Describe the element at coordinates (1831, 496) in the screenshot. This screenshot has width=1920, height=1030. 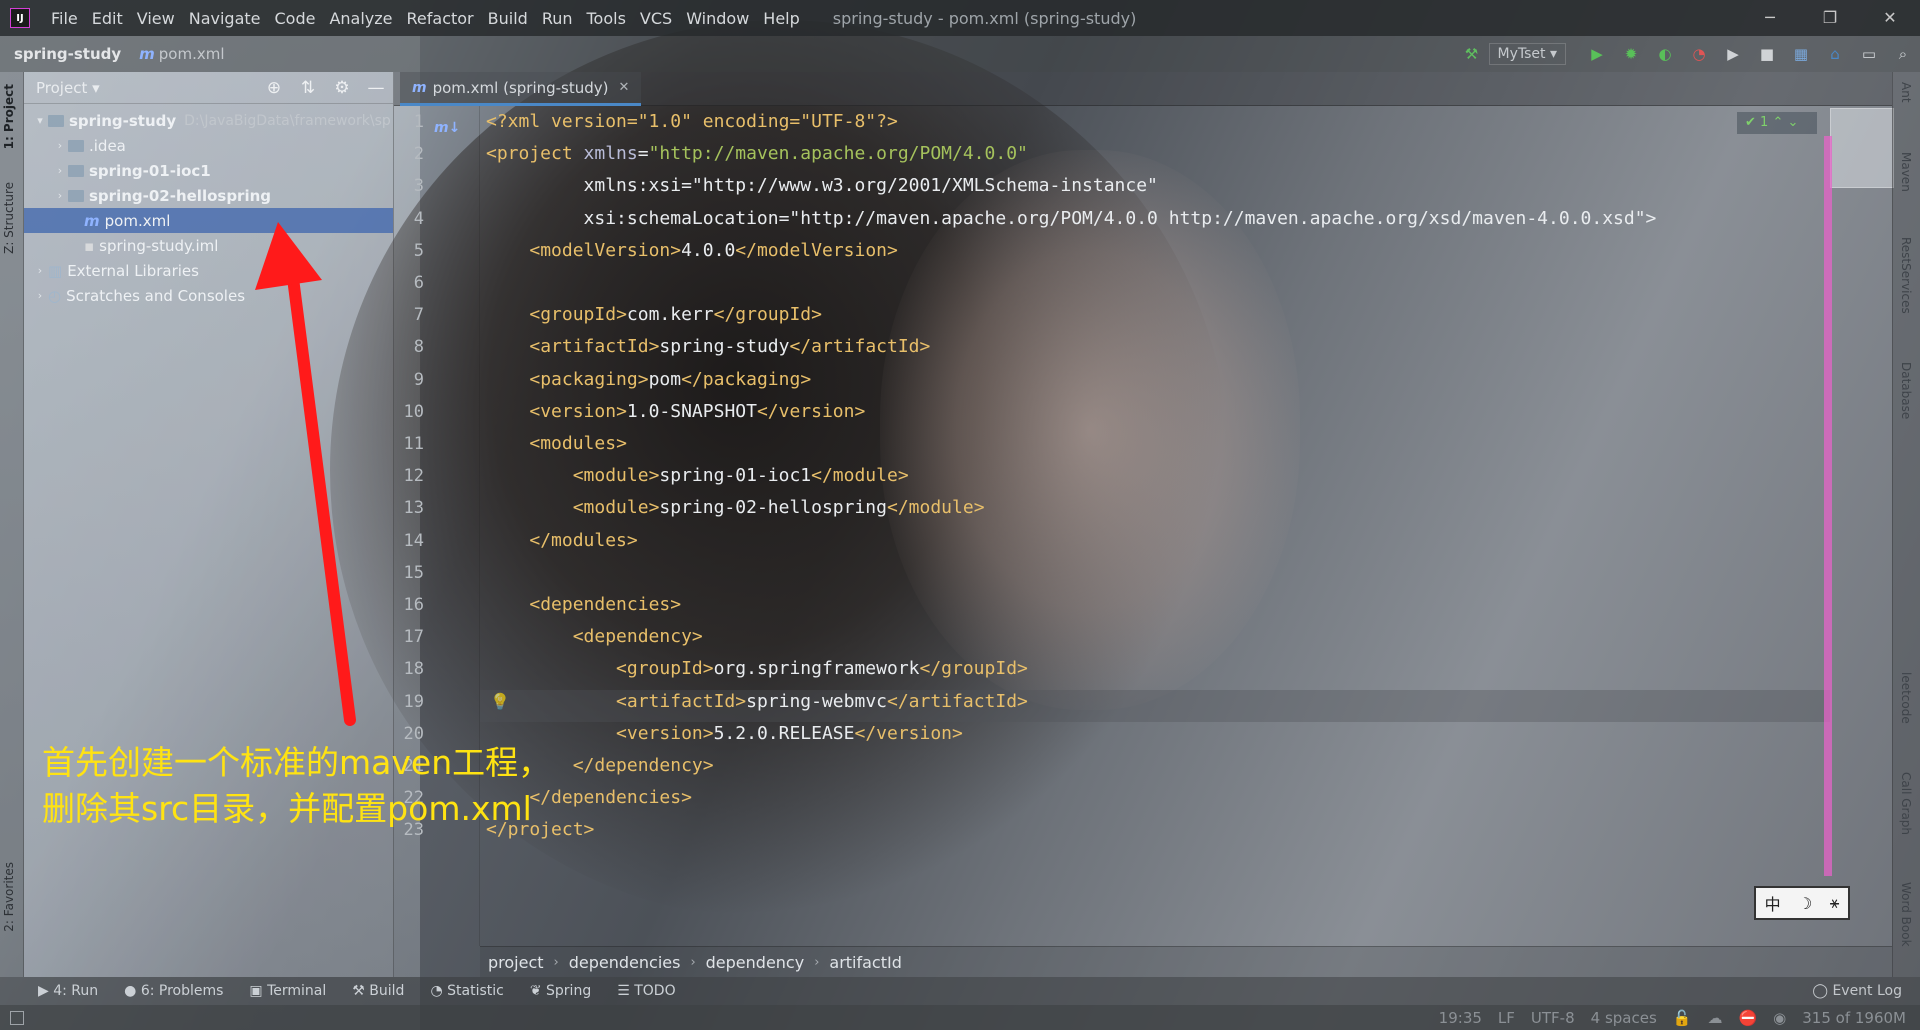
I see `error-stripe` at that location.